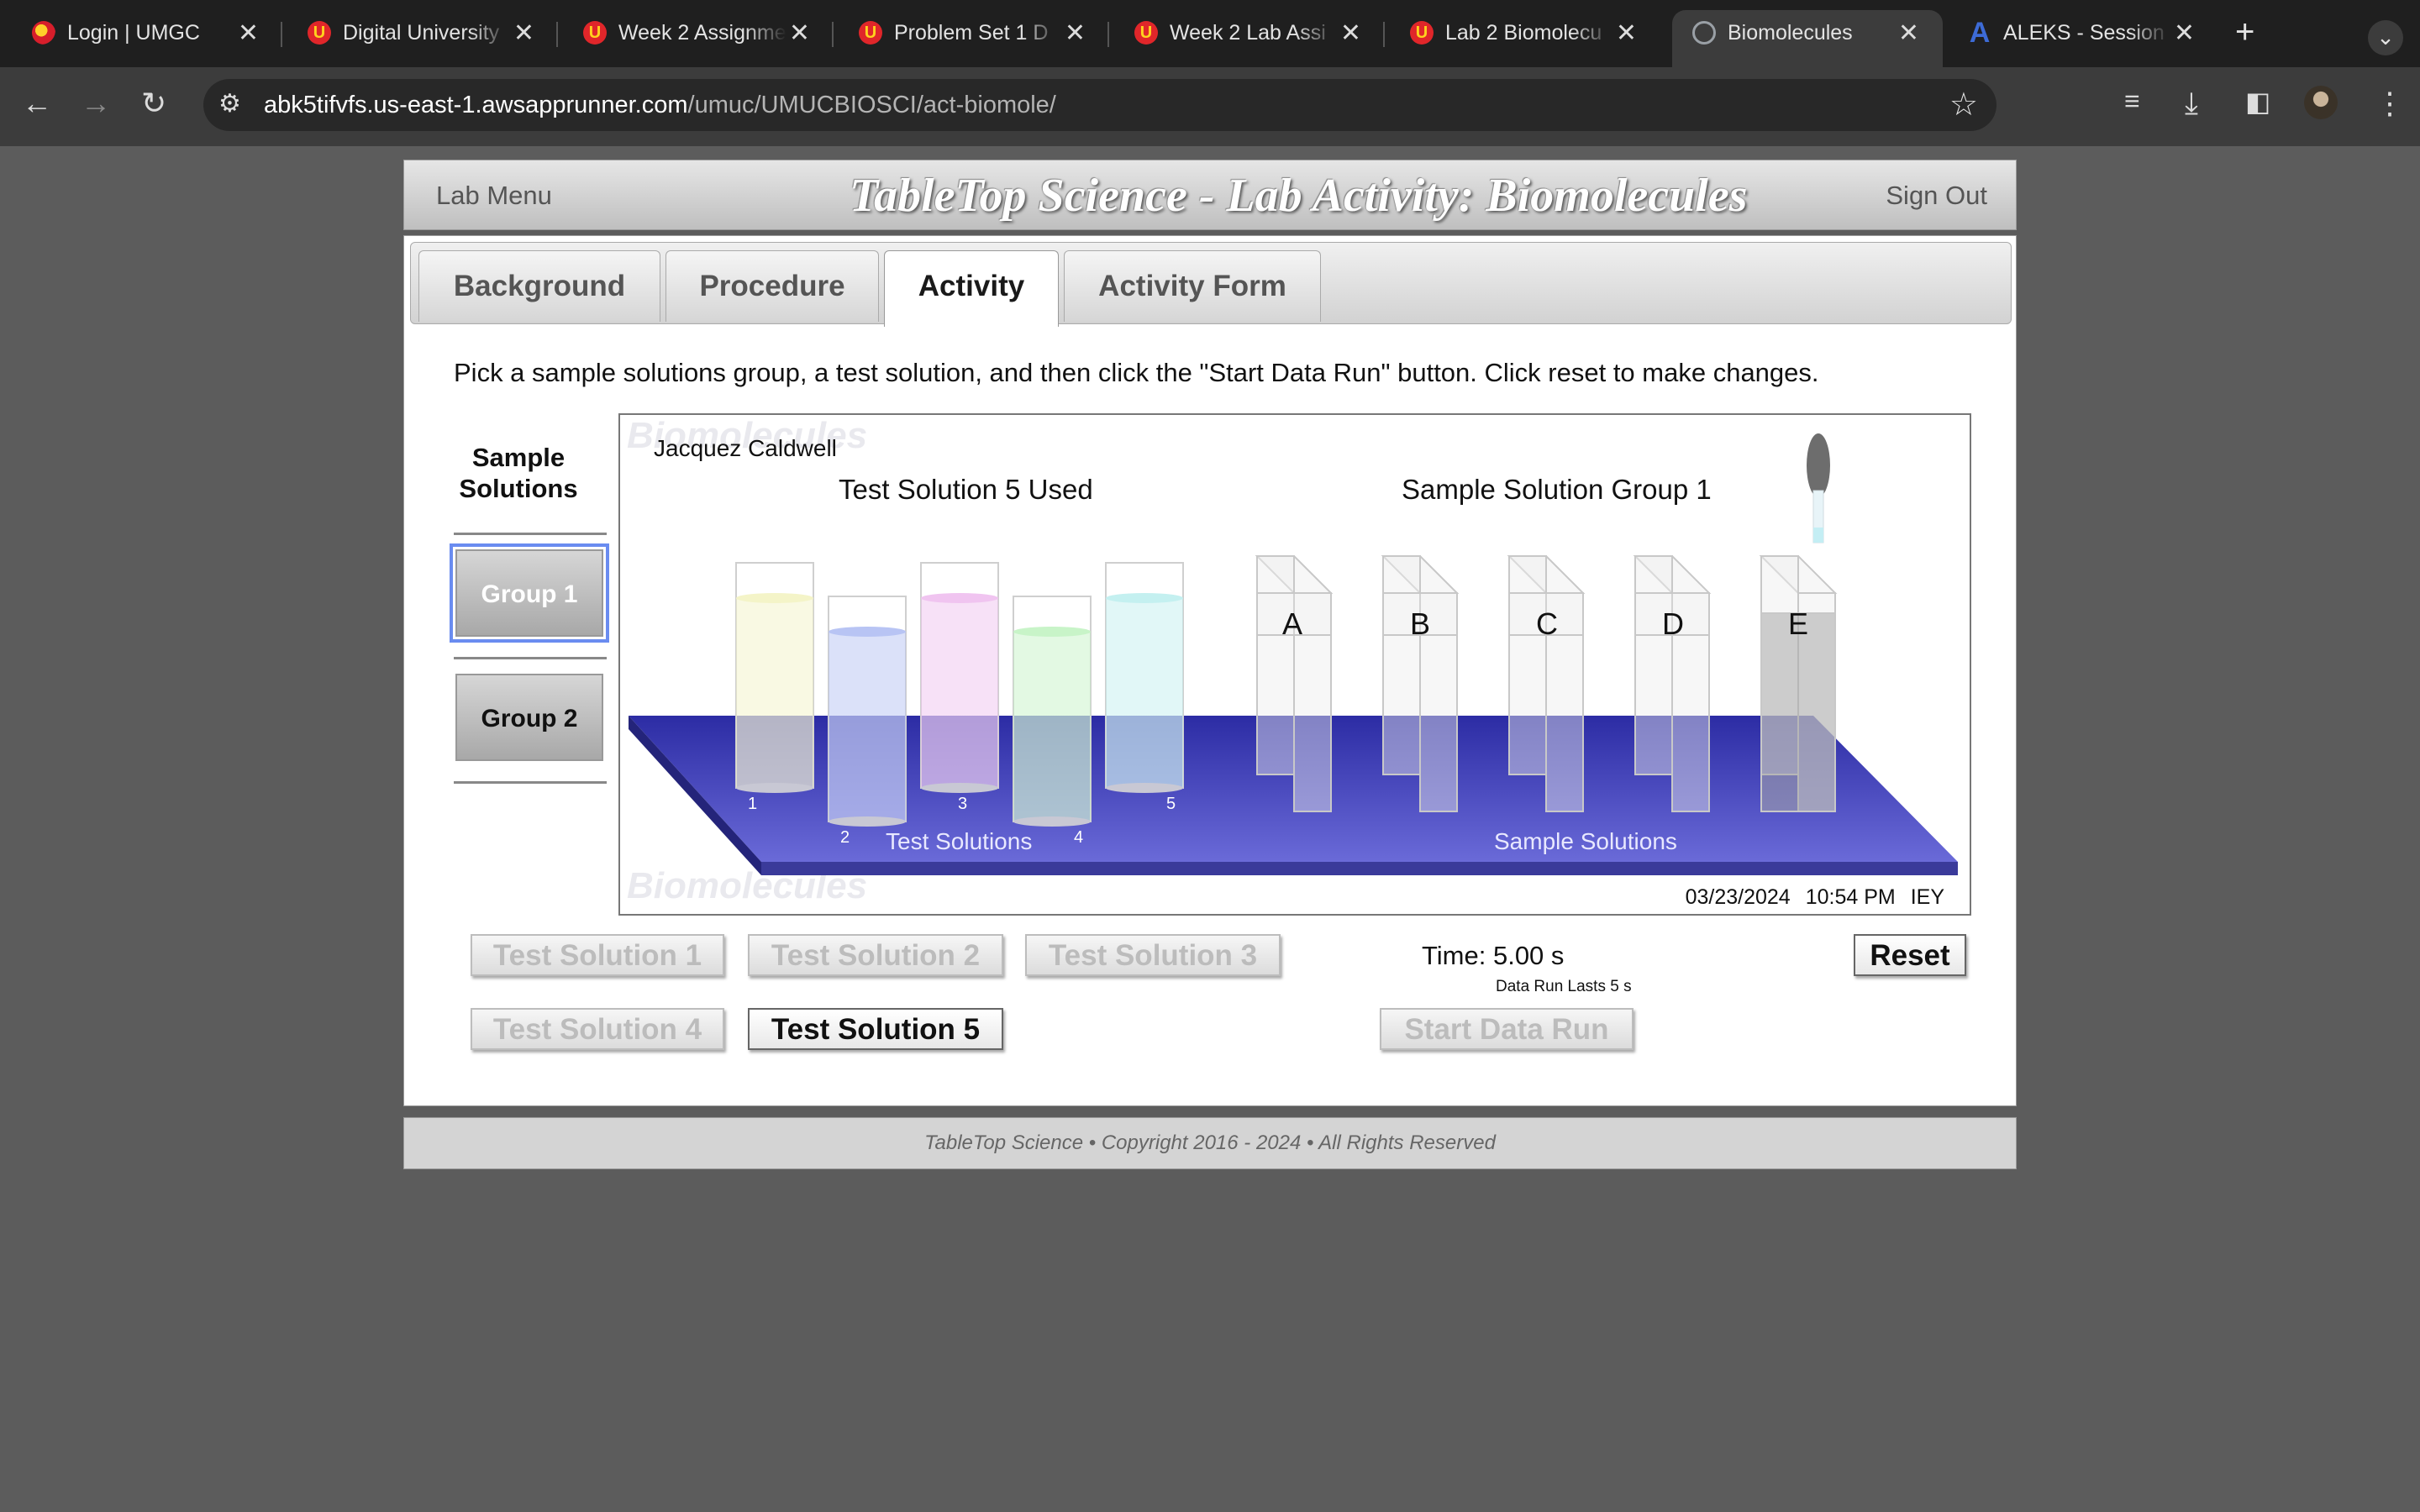  What do you see at coordinates (133, 33) in the screenshot?
I see `tab-title: Login | UMGC` at bounding box center [133, 33].